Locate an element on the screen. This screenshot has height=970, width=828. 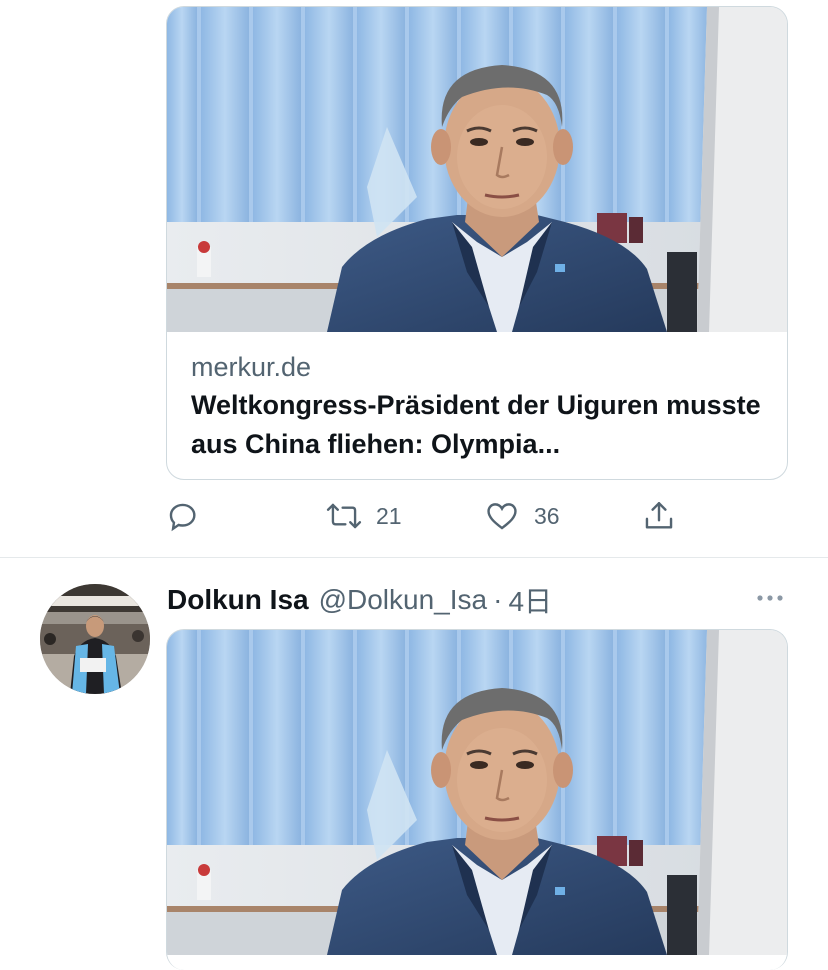
retweet-icon is located at coordinates (344, 516).